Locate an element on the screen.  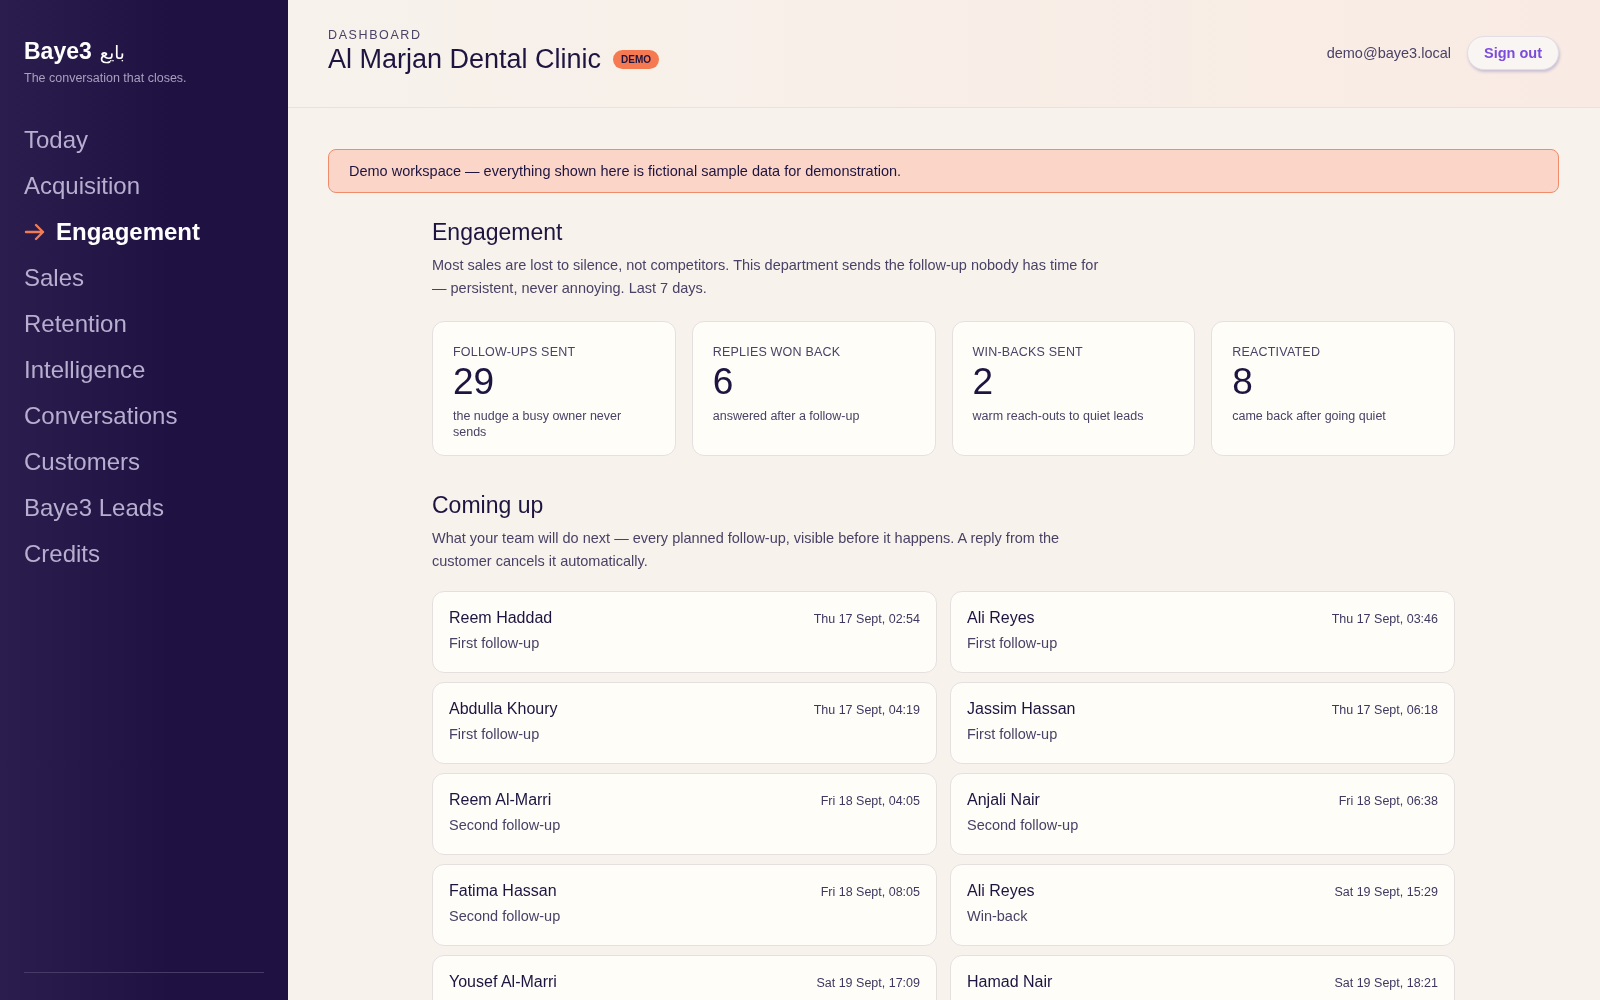
nav-item: Customers is located at coordinates (82, 461).